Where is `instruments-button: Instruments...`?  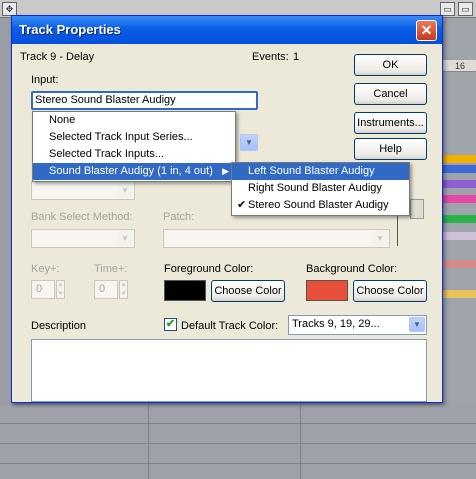 instruments-button: Instruments... is located at coordinates (390, 123).